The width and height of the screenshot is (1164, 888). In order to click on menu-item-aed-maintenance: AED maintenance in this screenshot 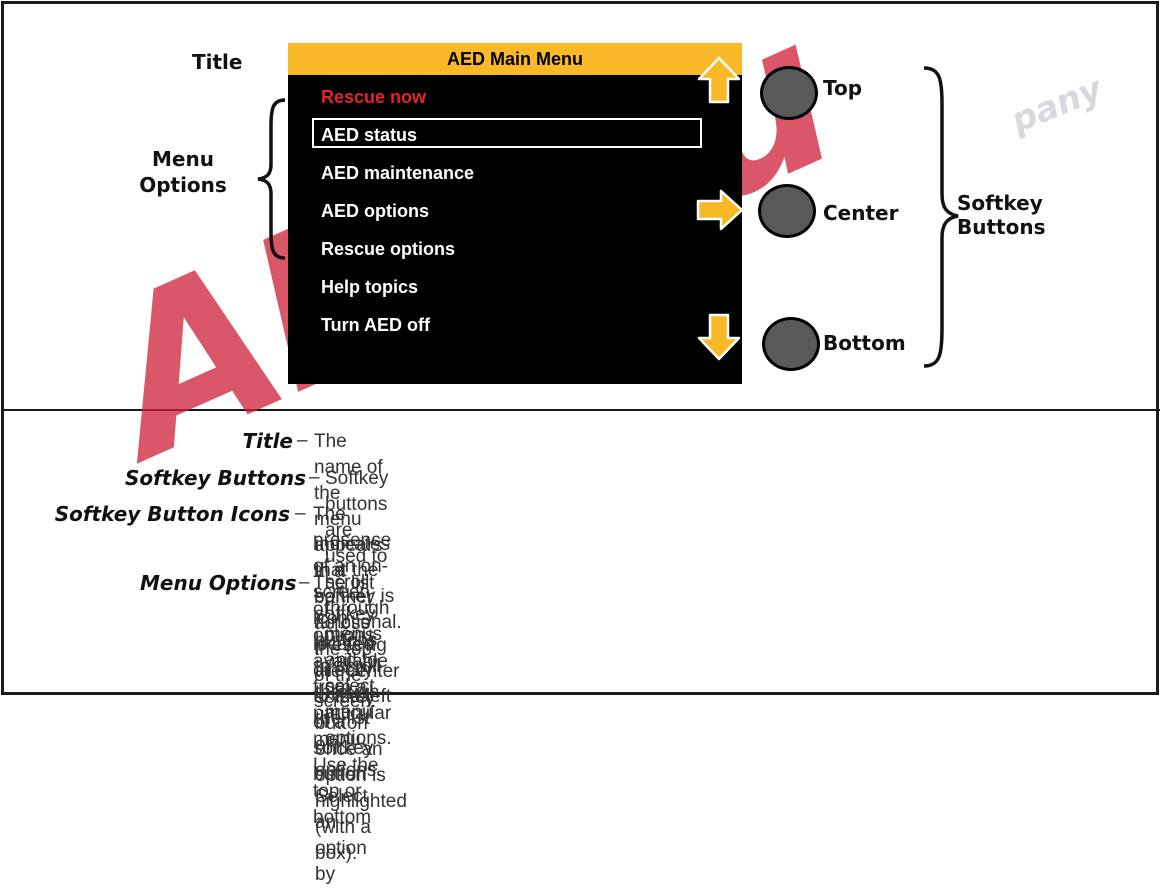, I will do `click(397, 173)`.